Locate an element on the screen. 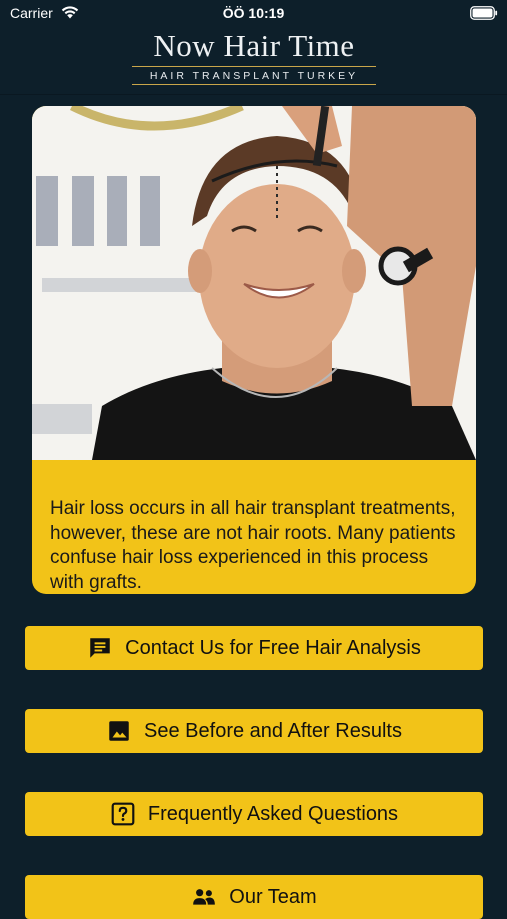  people-icon is located at coordinates (204, 897).